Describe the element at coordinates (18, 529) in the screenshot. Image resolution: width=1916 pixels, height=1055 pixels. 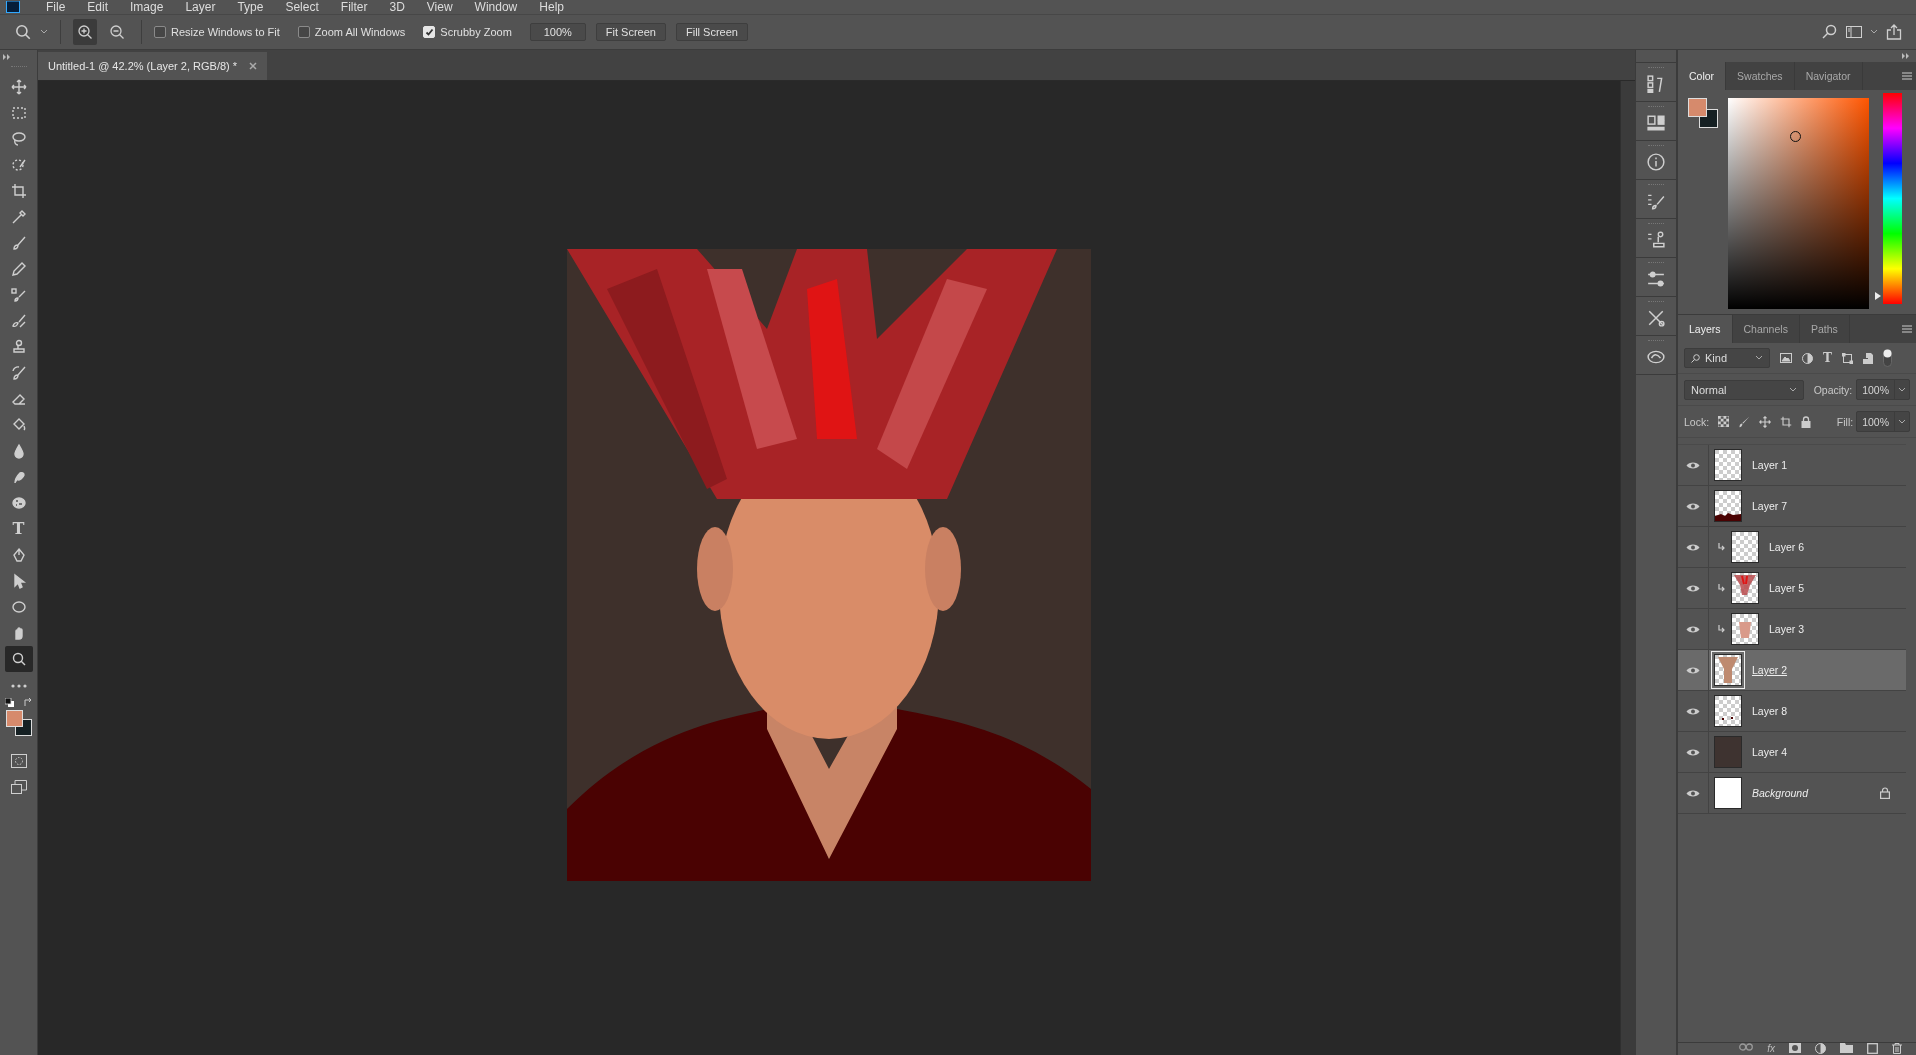
I see `tool-button: T` at that location.